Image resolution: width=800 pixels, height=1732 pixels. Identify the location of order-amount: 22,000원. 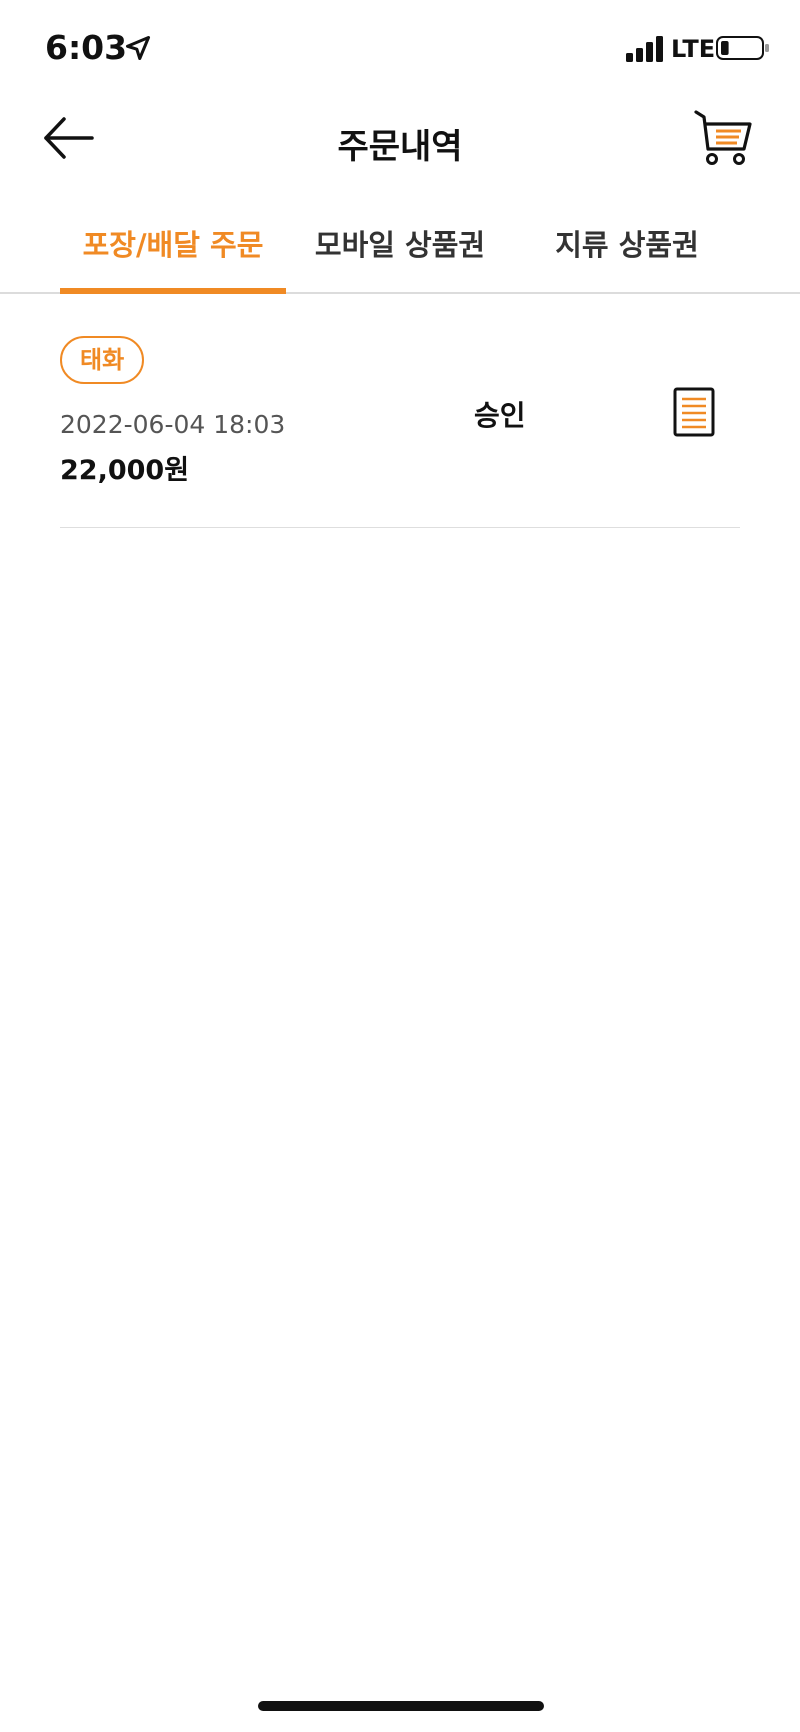
(125, 470).